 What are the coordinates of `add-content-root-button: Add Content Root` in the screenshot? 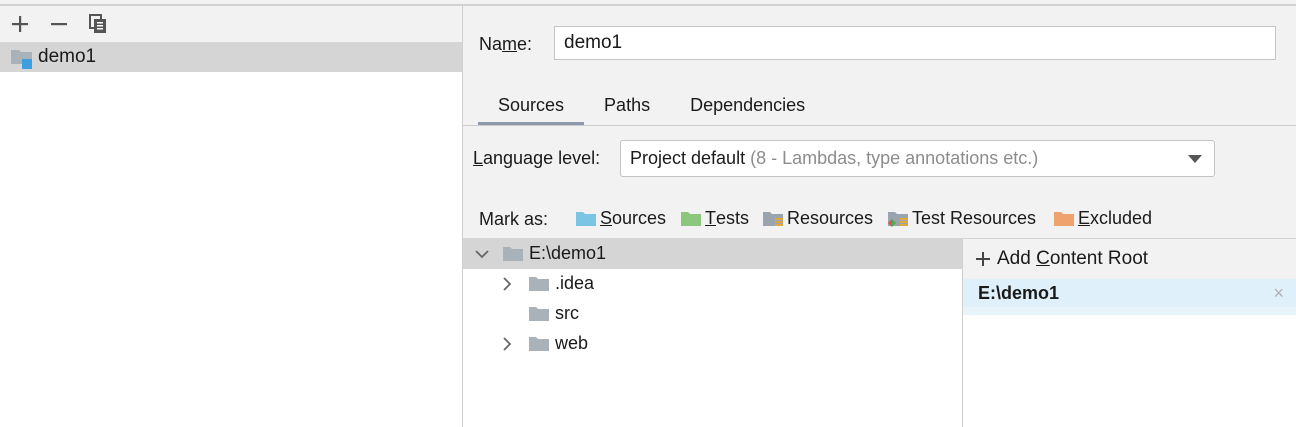 It's located at (1129, 259).